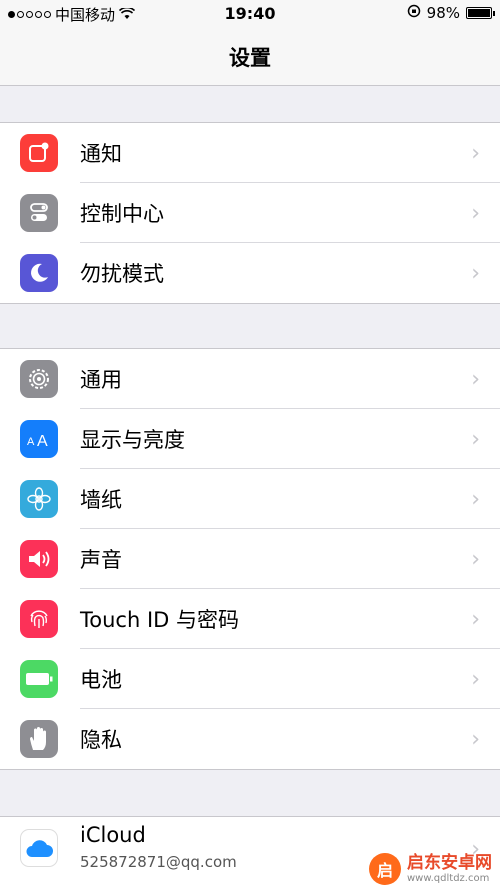  Describe the element at coordinates (250, 619) in the screenshot. I see `settings-item-5: Touch ID 与密码 ›` at that location.